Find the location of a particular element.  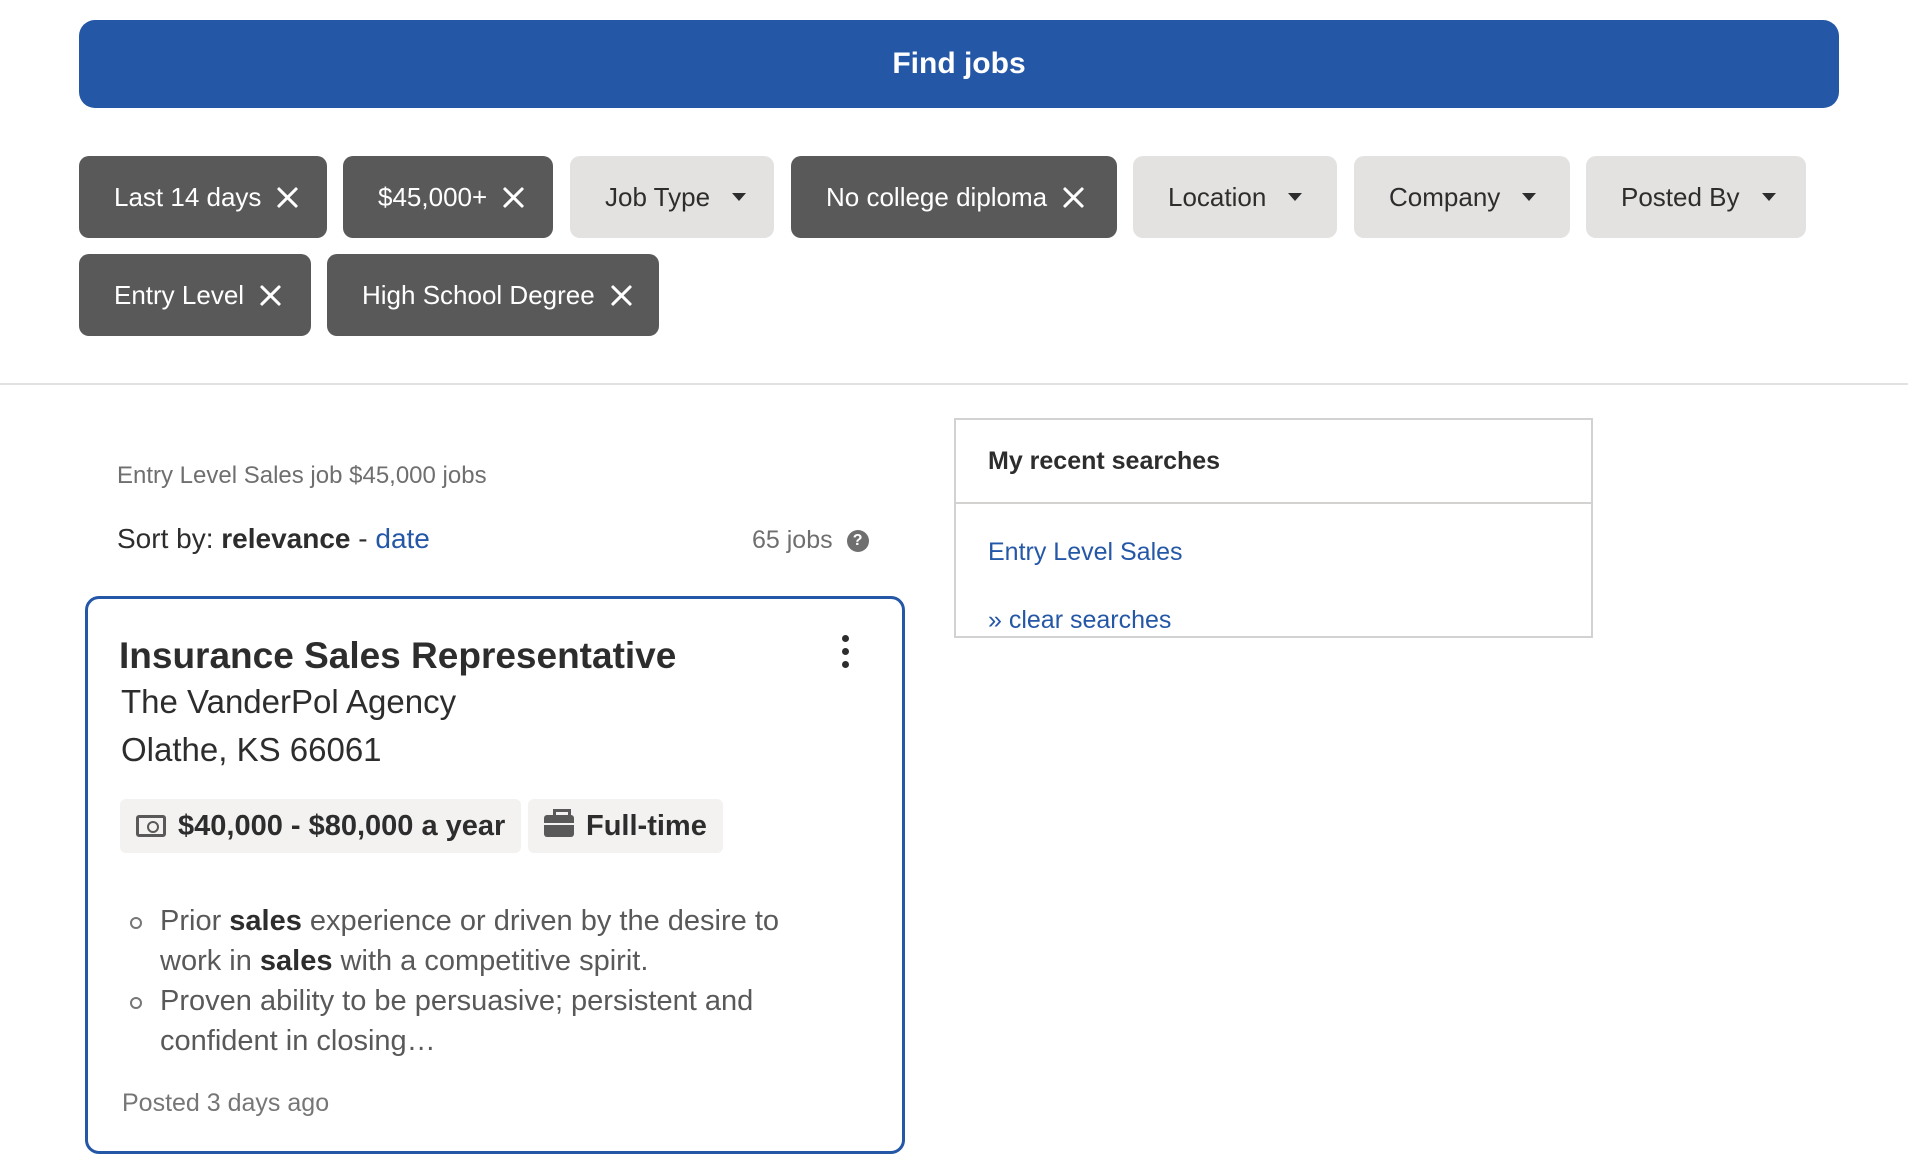

money-icon is located at coordinates (151, 826).